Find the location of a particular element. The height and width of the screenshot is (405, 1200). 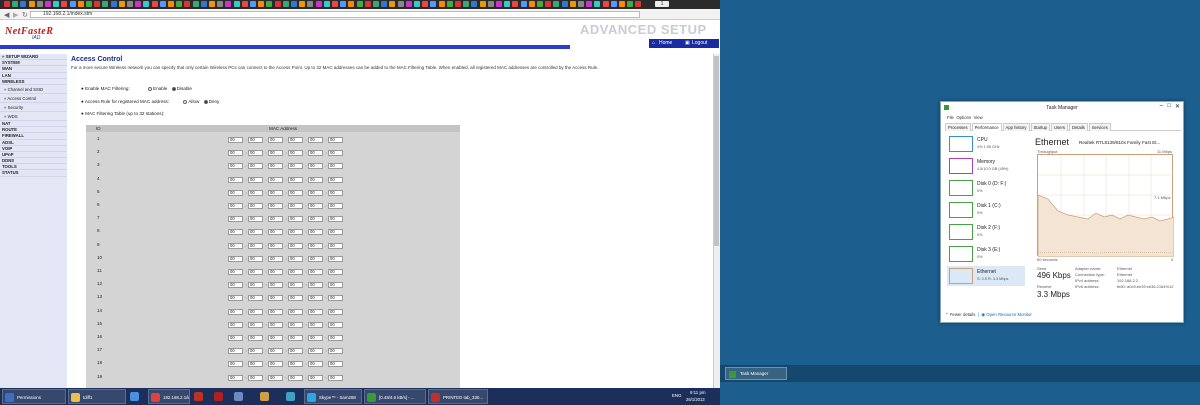

tab-processes: Processes is located at coordinates (958, 127).